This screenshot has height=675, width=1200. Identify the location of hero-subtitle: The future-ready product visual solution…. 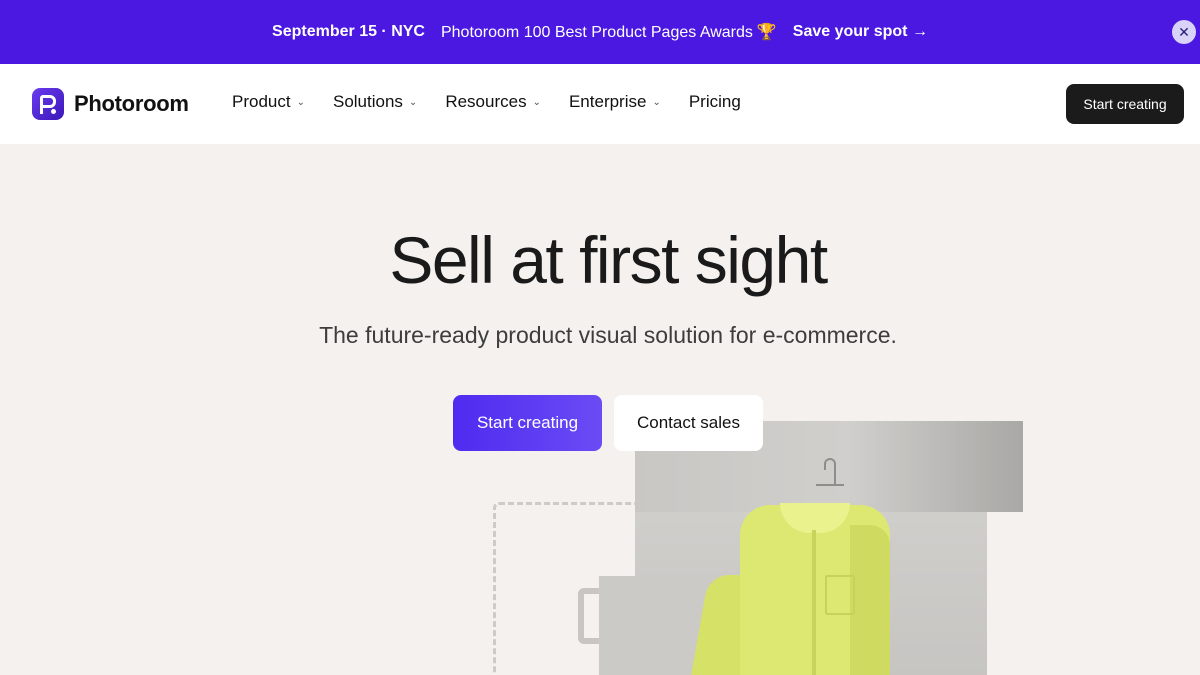
(608, 335).